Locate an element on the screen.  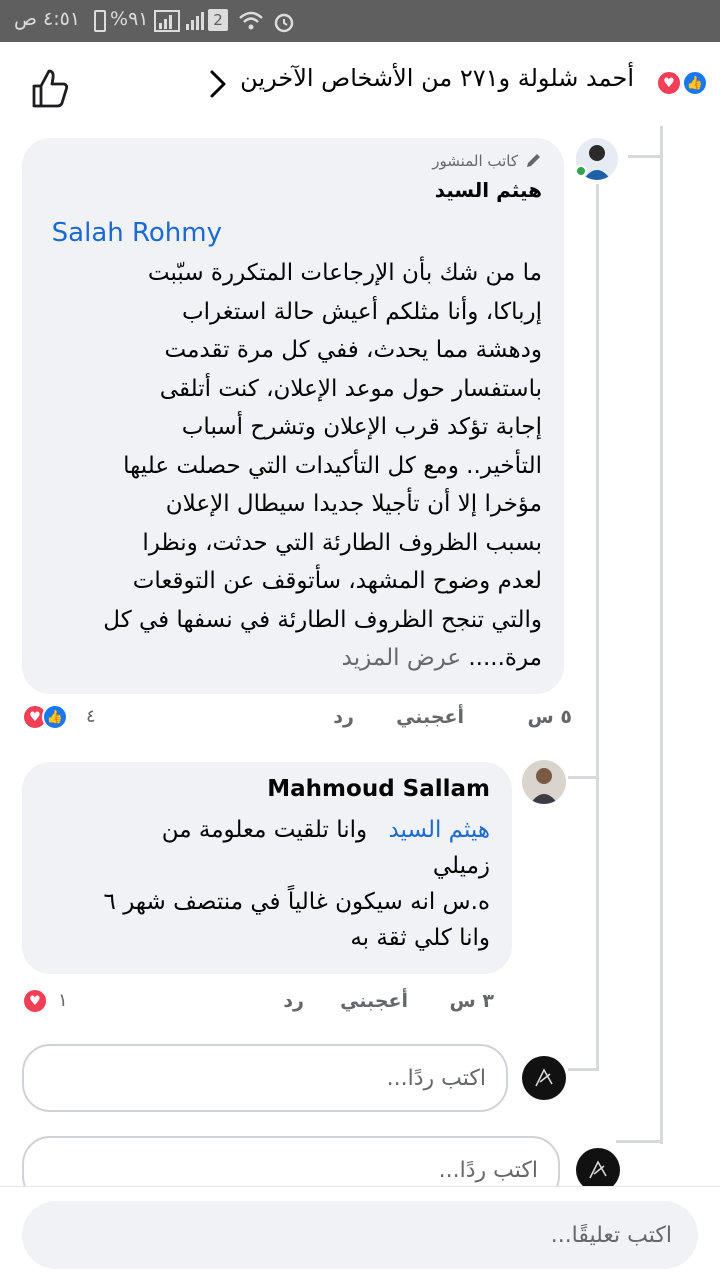
comment-line: بسبب الظروف الطارئة التي حدثت، ونظرا is located at coordinates (342, 542).